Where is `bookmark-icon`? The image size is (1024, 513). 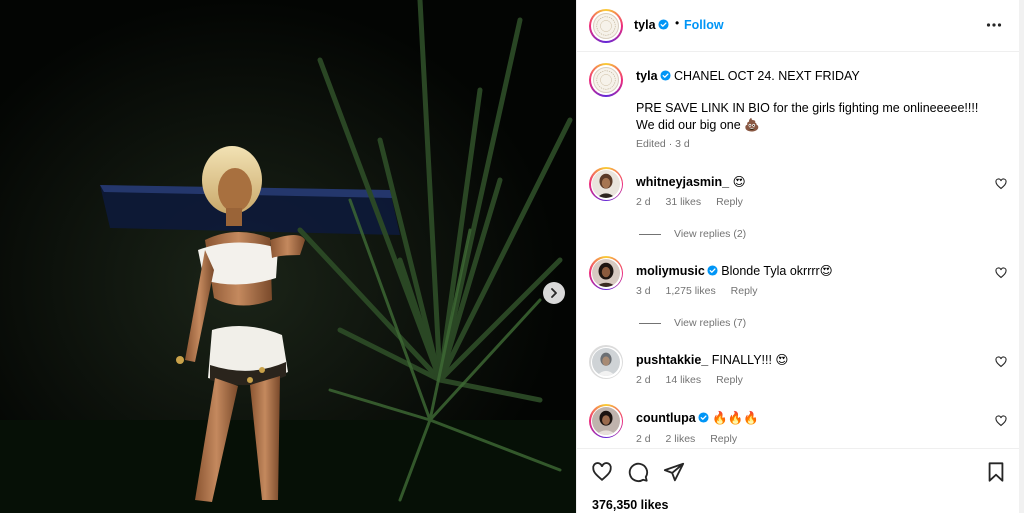 bookmark-icon is located at coordinates (996, 472).